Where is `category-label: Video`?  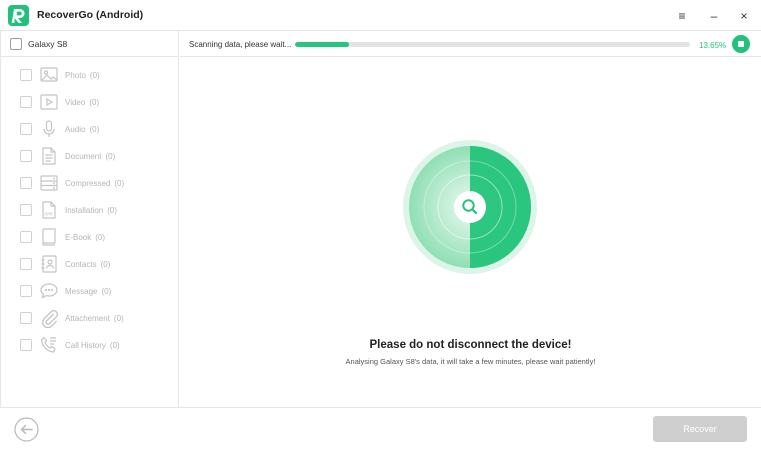 category-label: Video is located at coordinates (75, 102).